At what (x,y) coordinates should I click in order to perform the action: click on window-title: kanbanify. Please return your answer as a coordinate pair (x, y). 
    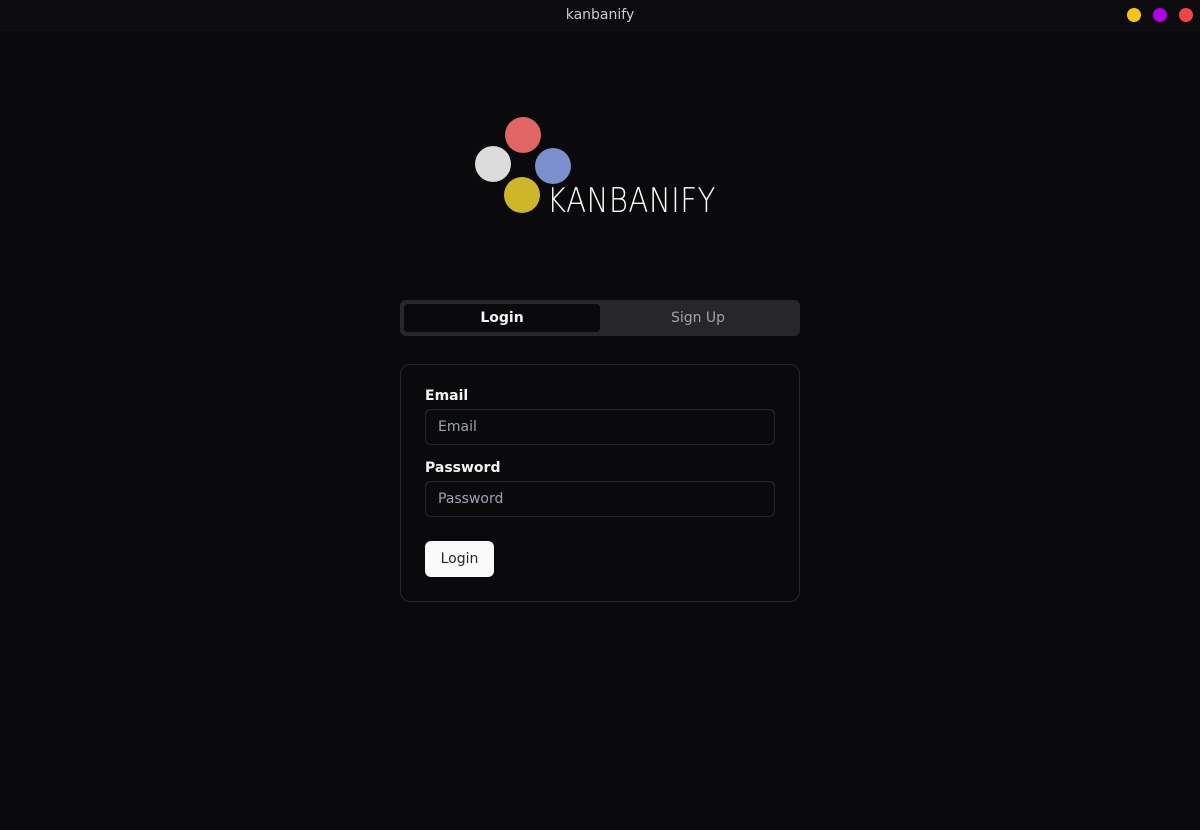
    Looking at the image, I should click on (600, 15).